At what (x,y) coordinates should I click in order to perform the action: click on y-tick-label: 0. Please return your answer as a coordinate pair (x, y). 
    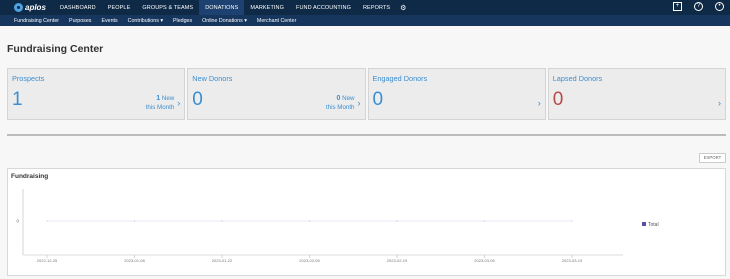
    Looking at the image, I should click on (17, 221).